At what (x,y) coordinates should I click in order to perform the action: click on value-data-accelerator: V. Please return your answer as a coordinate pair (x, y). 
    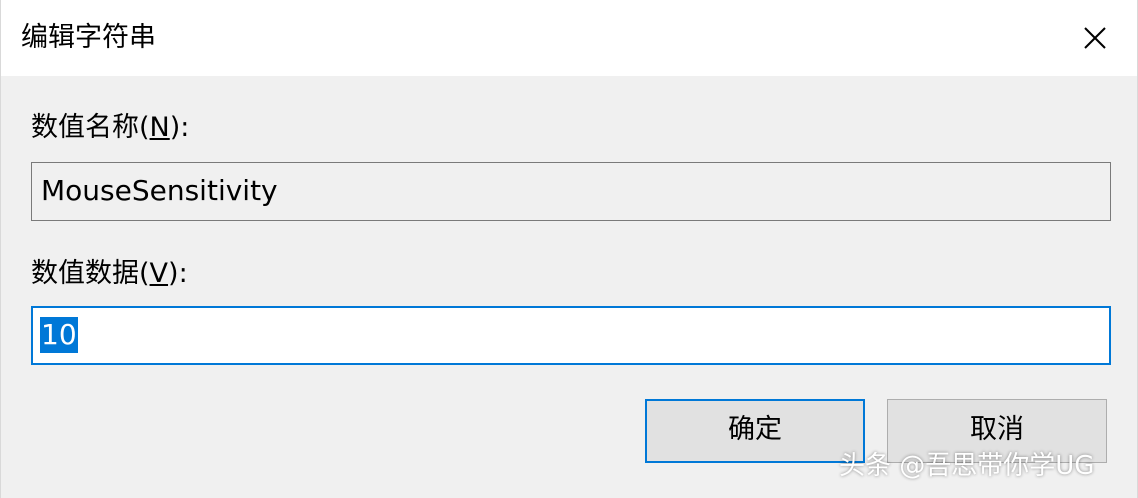
    Looking at the image, I should click on (159, 273).